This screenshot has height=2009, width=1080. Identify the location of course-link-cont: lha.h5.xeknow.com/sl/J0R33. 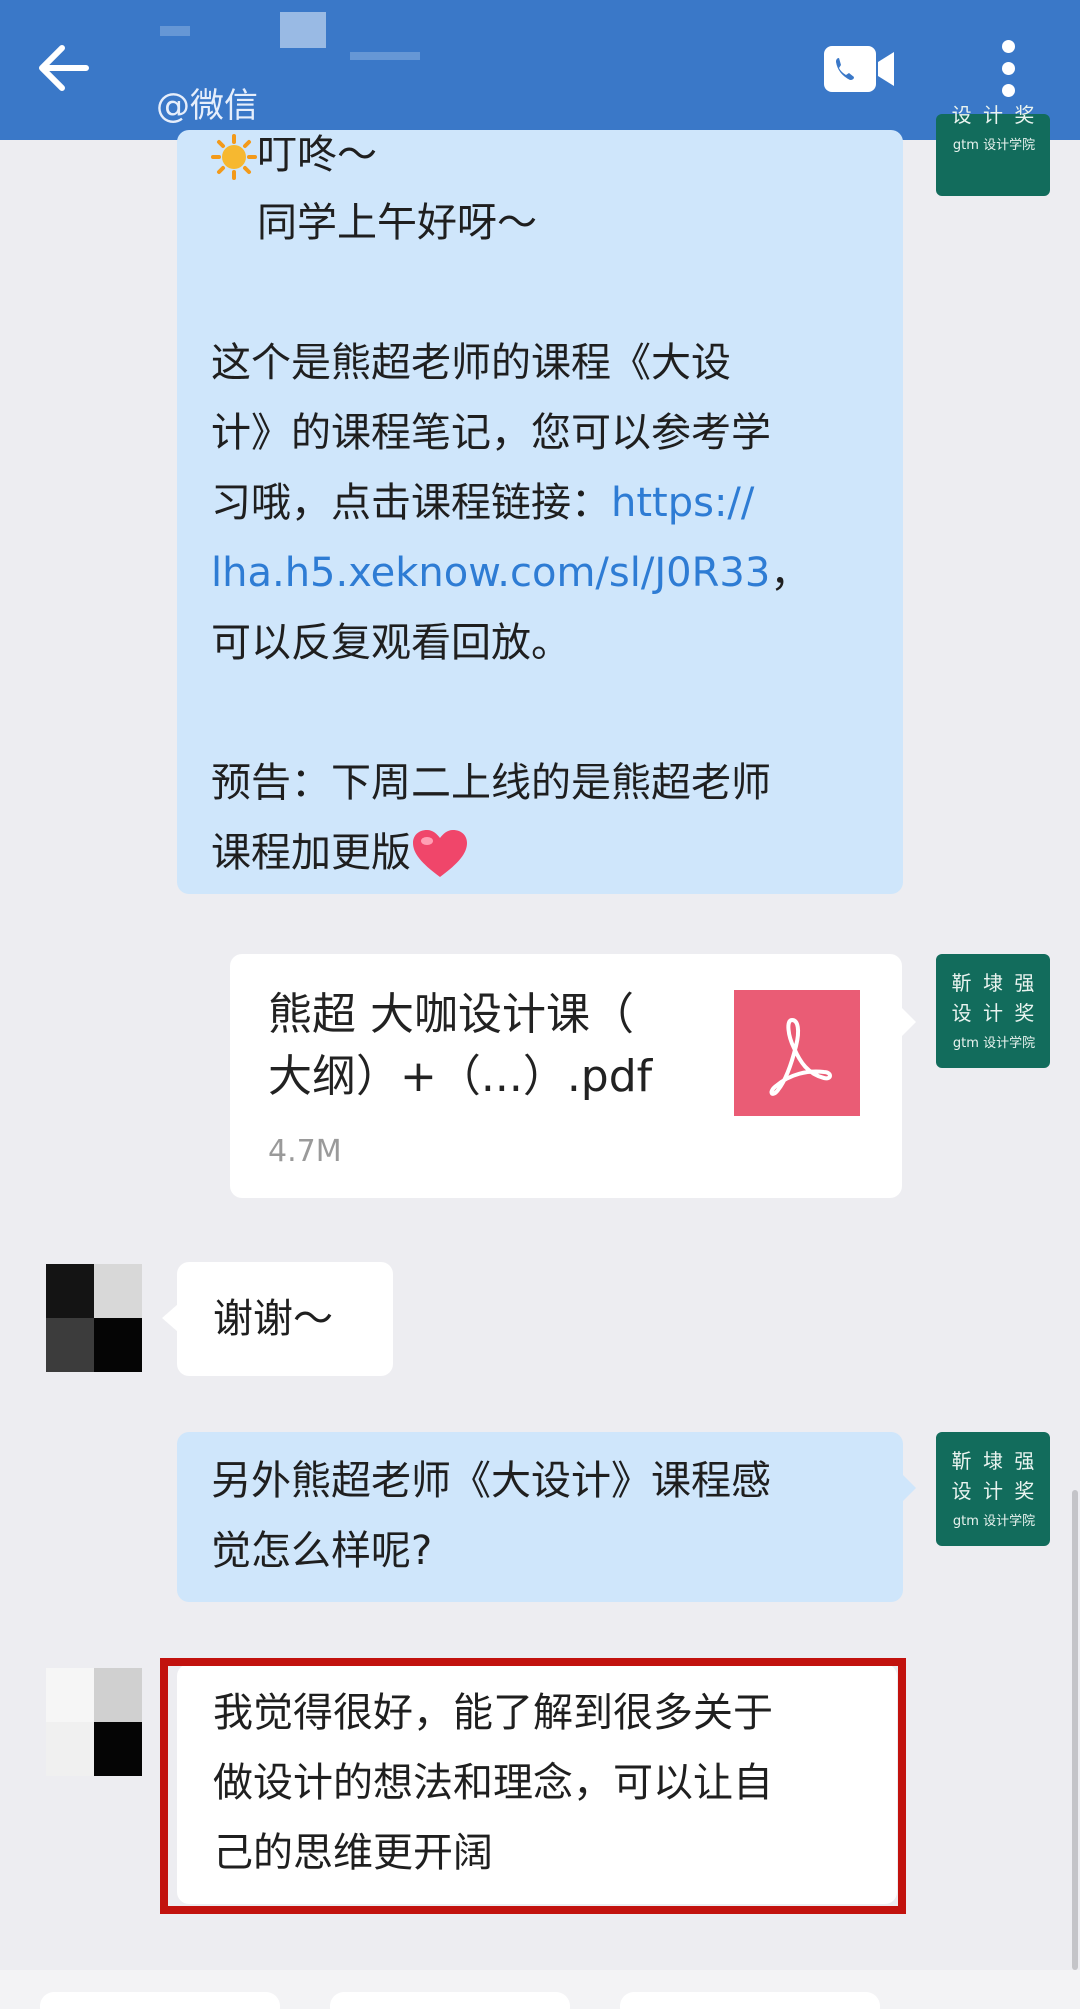
(490, 573).